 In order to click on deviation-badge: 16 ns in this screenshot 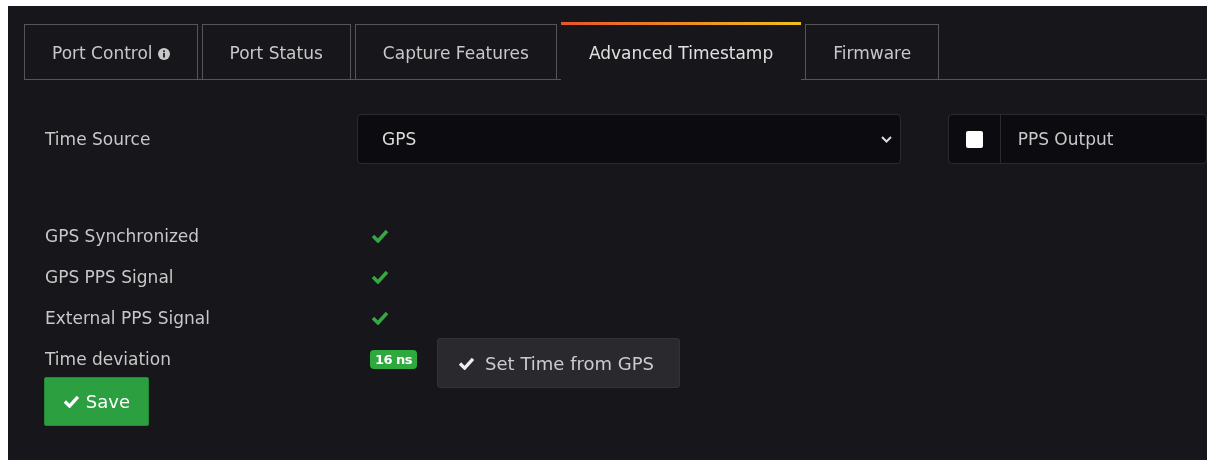, I will do `click(394, 359)`.